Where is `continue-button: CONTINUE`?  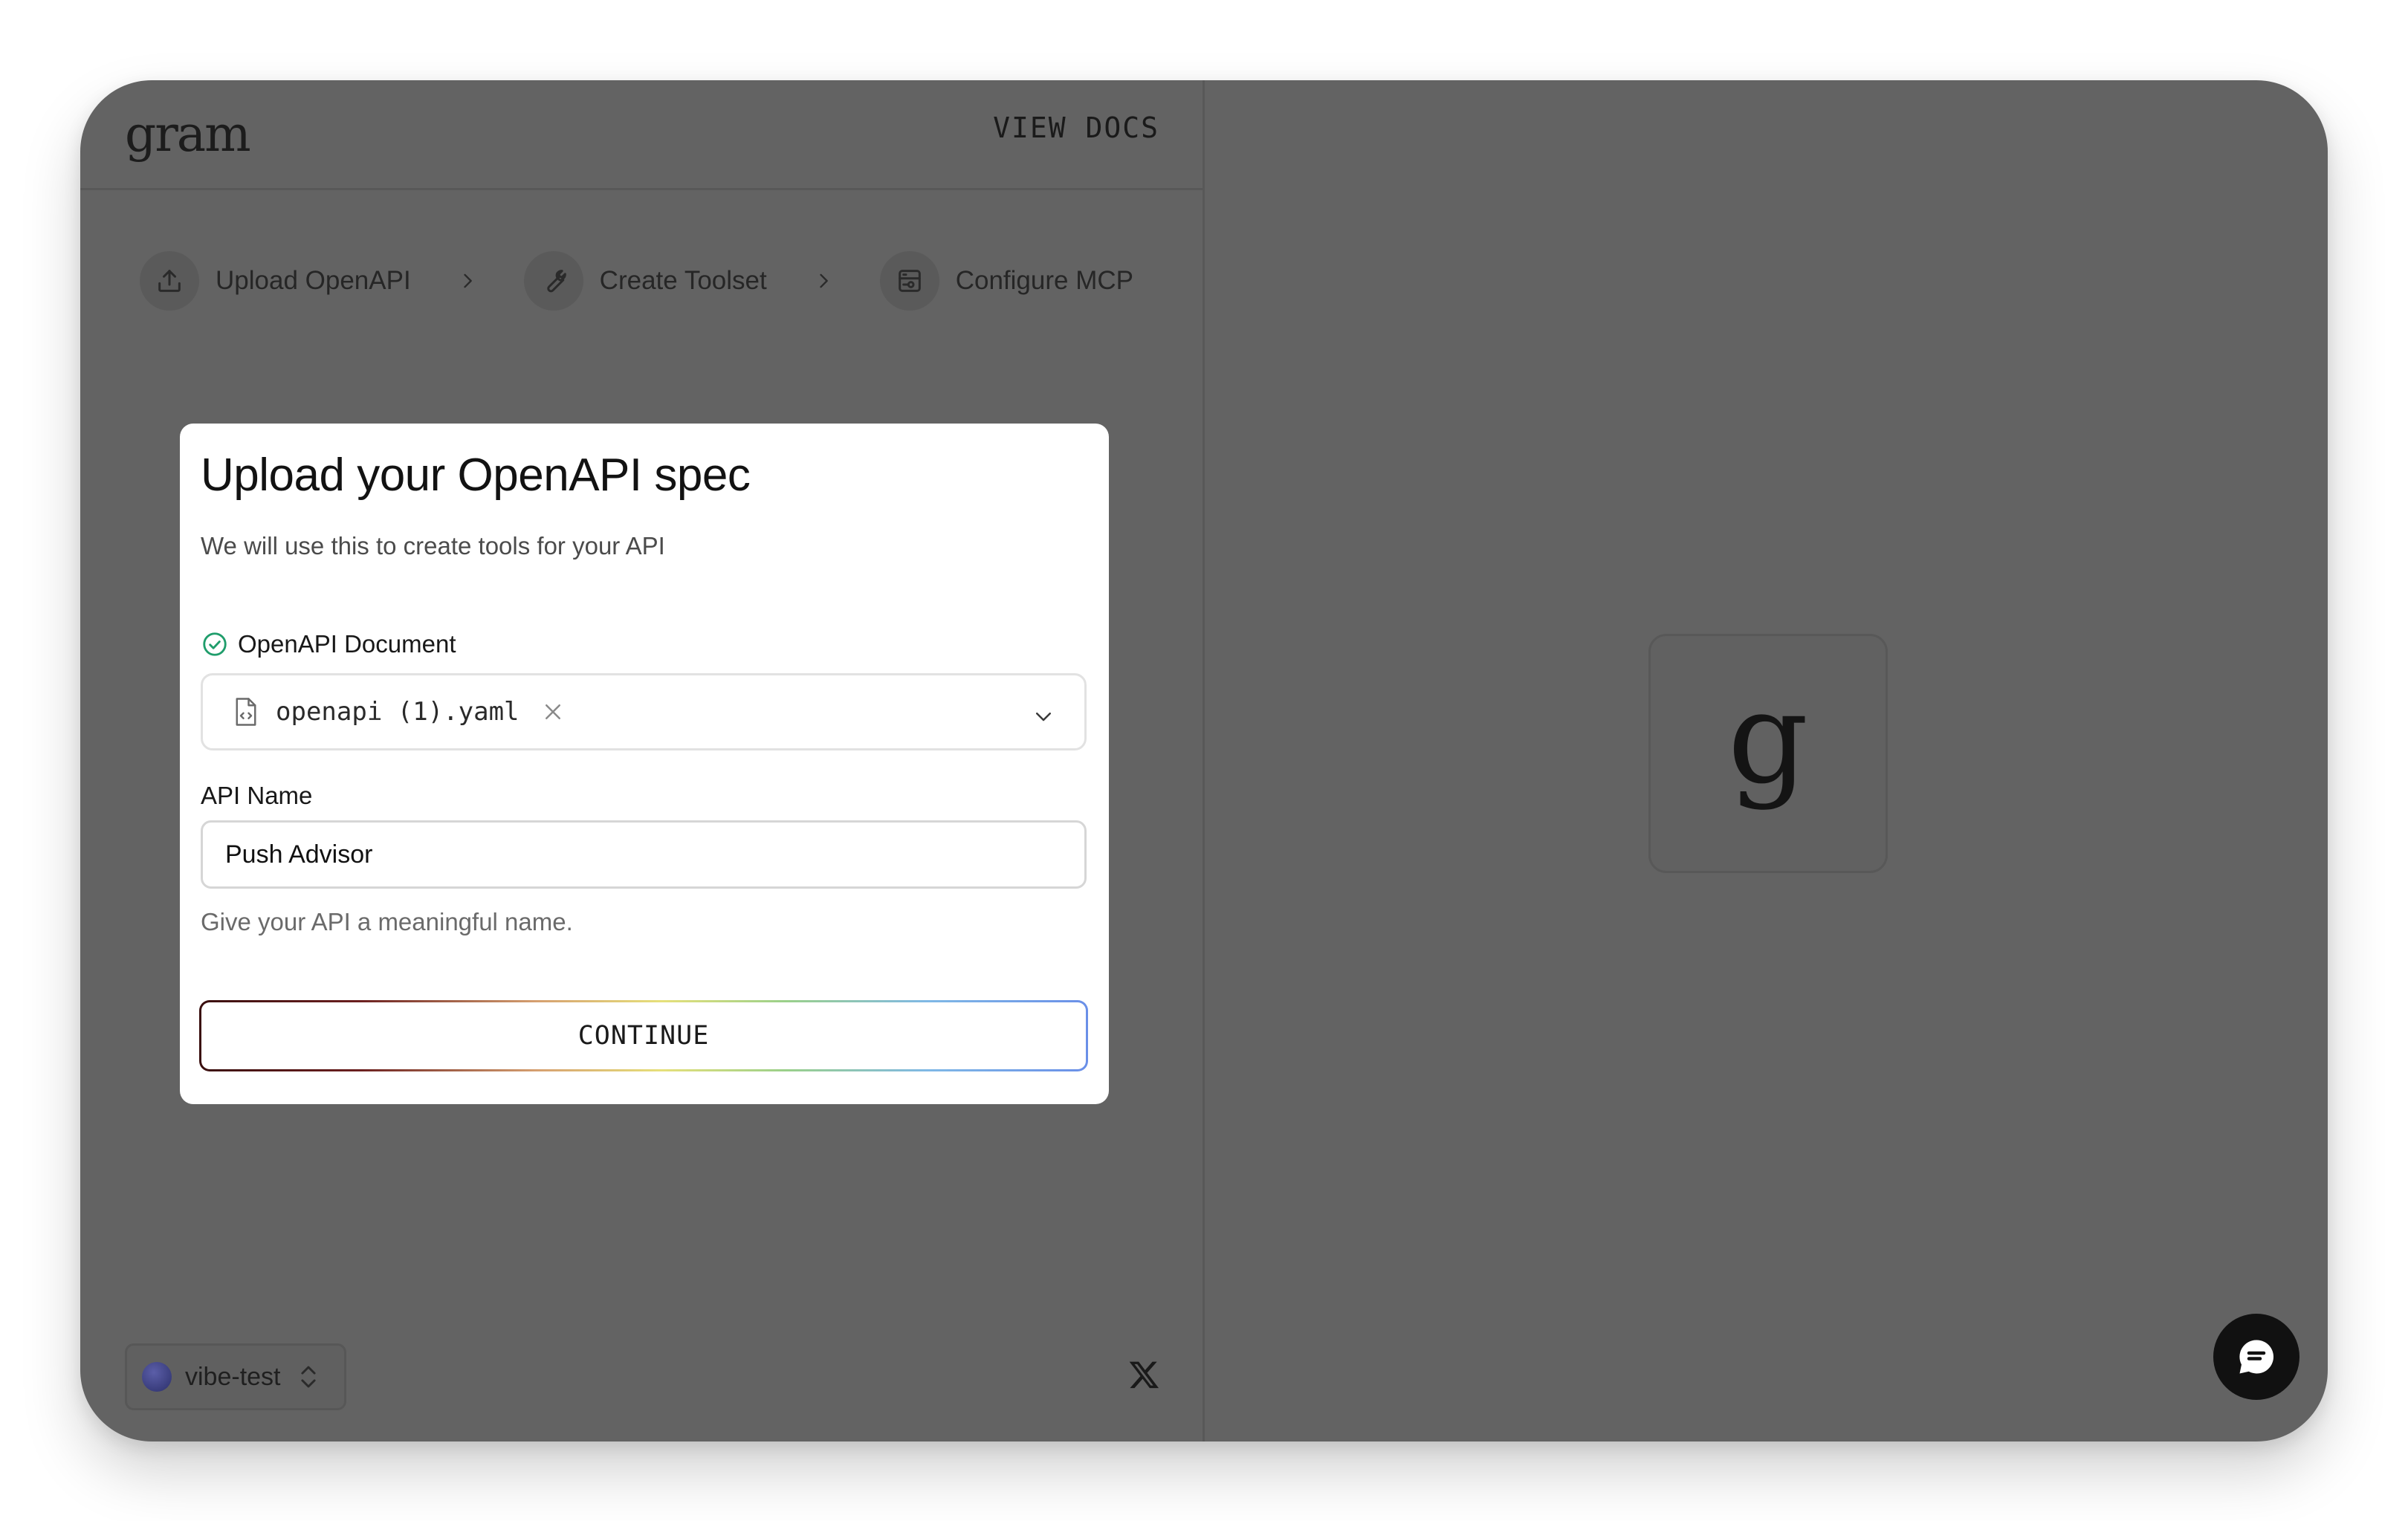 continue-button: CONTINUE is located at coordinates (644, 1035).